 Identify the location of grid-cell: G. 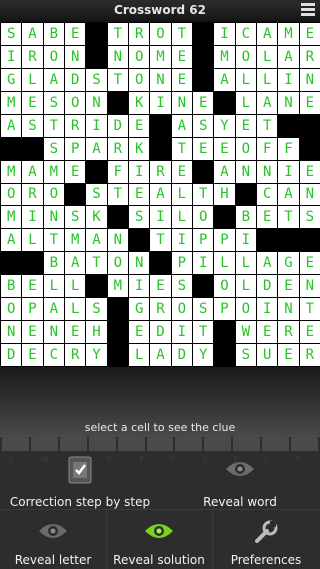
(11, 79).